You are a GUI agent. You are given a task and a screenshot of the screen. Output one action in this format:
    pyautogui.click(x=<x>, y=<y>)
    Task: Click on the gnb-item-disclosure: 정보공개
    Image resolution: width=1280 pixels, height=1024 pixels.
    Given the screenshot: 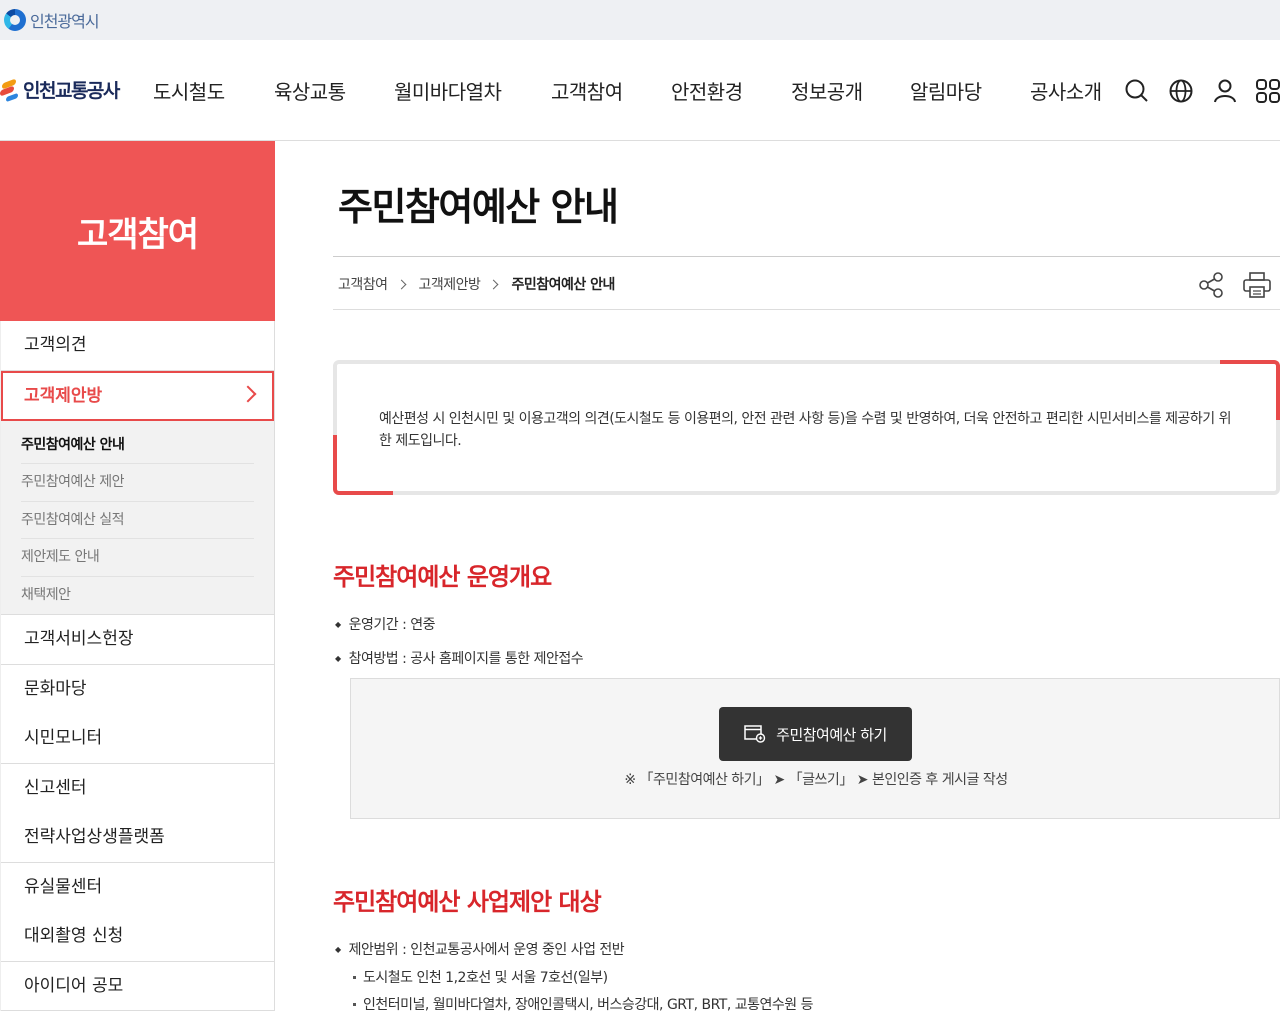 What is the action you would take?
    pyautogui.click(x=827, y=90)
    